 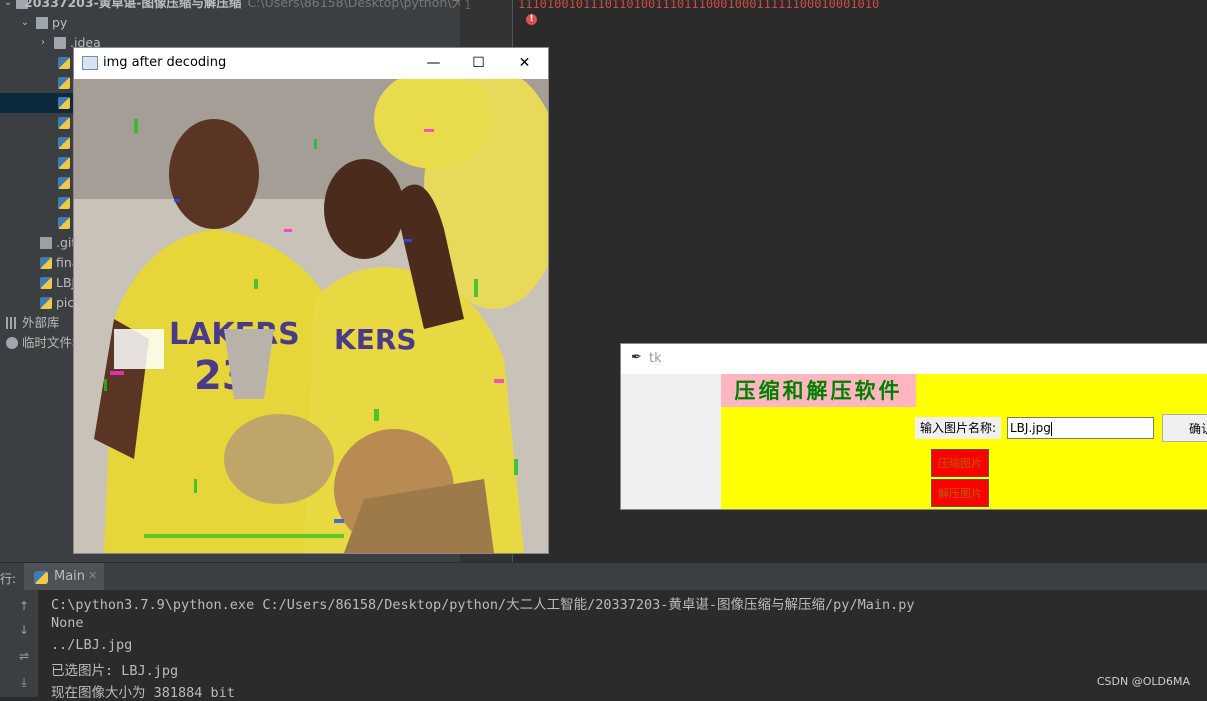 What do you see at coordinates (960, 463) in the screenshot?
I see `compress-button: 压缩图片` at bounding box center [960, 463].